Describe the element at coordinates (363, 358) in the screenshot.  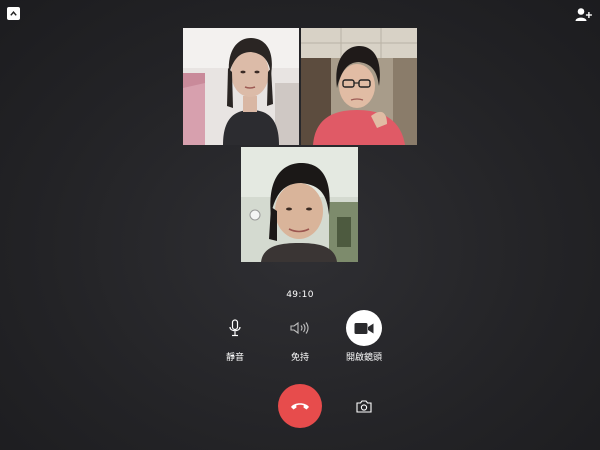
I see `camera-label: 開啟鏡頭` at that location.